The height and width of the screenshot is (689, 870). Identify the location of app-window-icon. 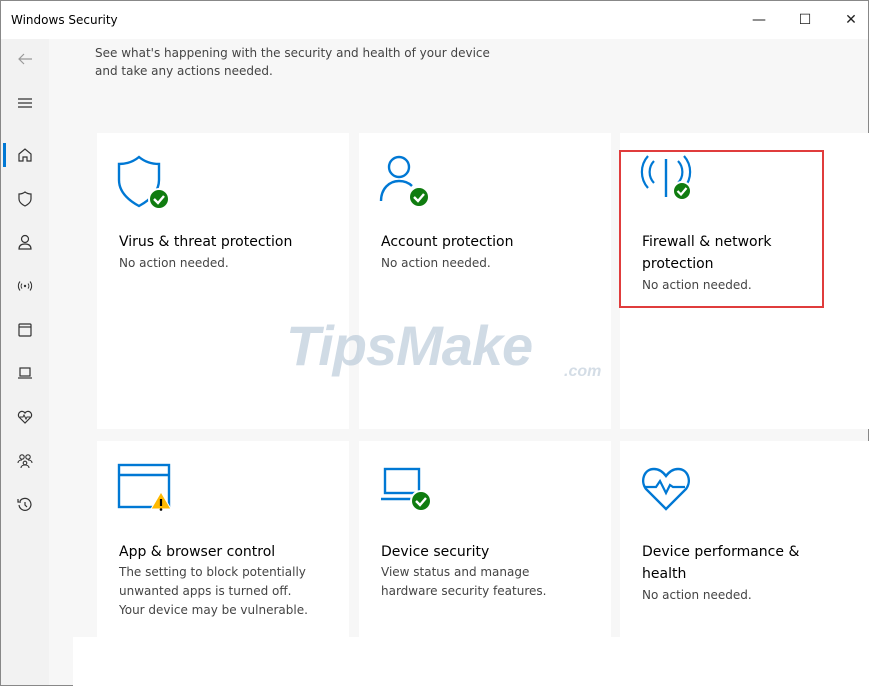
(25, 330).